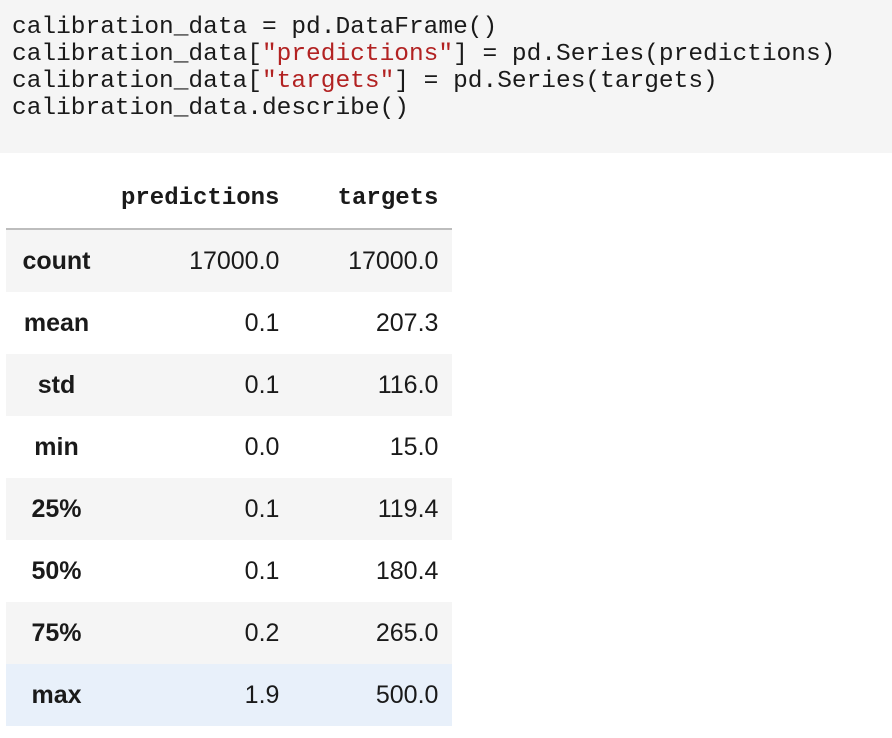  I want to click on row-index: count, so click(56, 260).